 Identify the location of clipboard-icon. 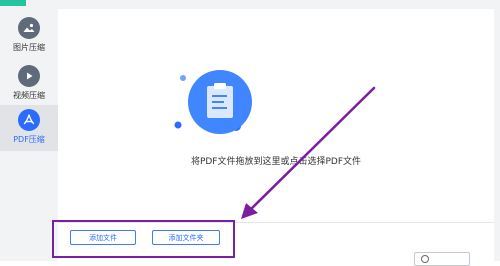
(213, 109).